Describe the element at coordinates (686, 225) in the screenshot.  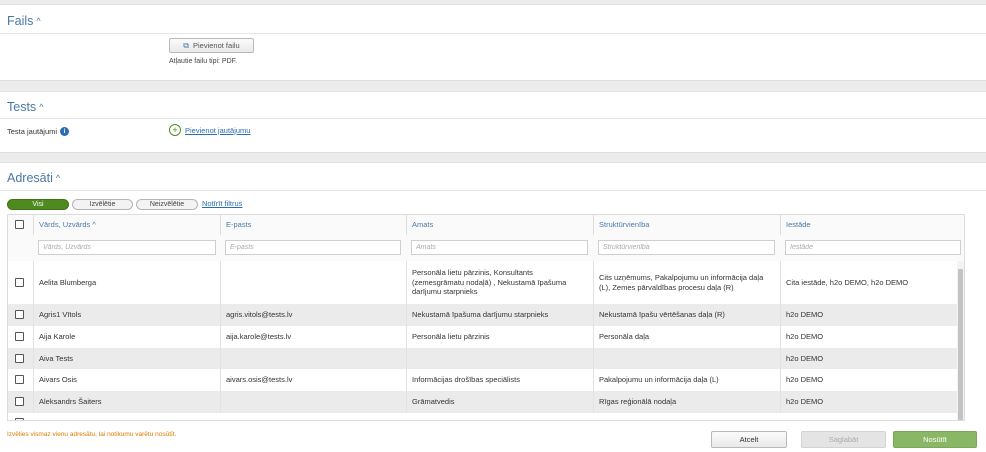
I see `column-header-unit: Struktūrvienība` at that location.